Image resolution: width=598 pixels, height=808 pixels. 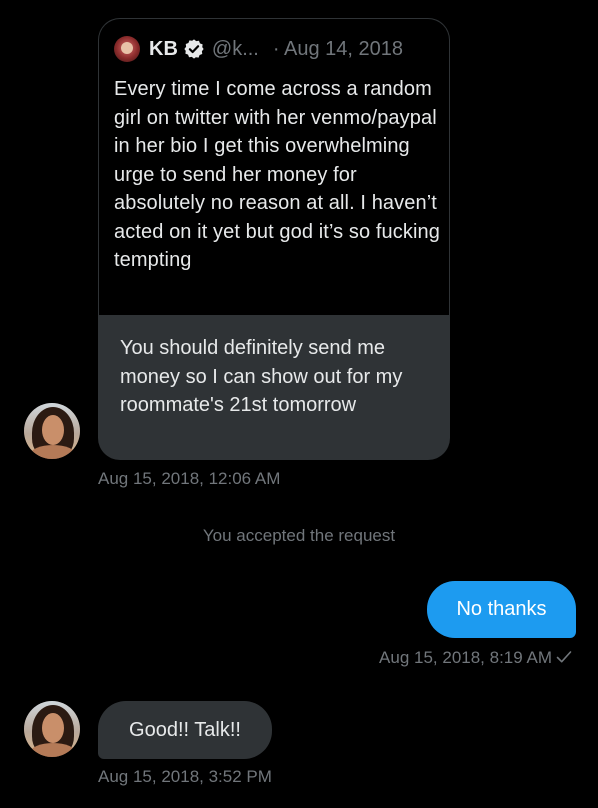 I want to click on message-text: Good!! Talk!!, so click(x=185, y=729).